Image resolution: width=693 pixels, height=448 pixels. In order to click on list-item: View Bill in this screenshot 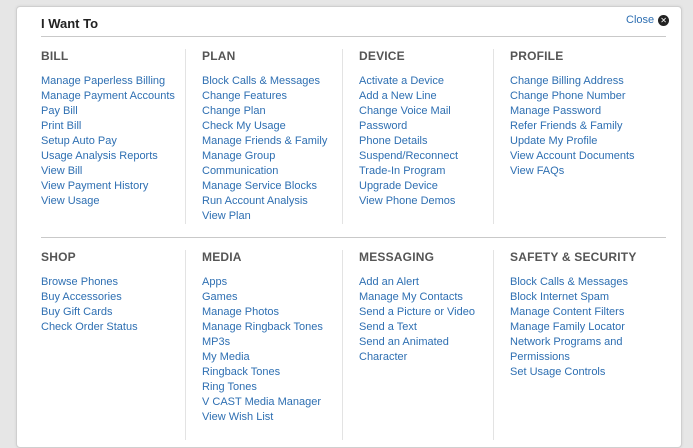, I will do `click(108, 171)`.